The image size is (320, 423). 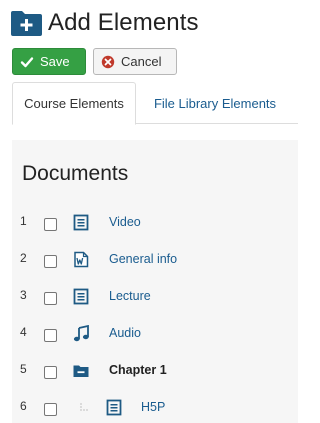 What do you see at coordinates (141, 61) in the screenshot?
I see `cancel-button-label: Cancel` at bounding box center [141, 61].